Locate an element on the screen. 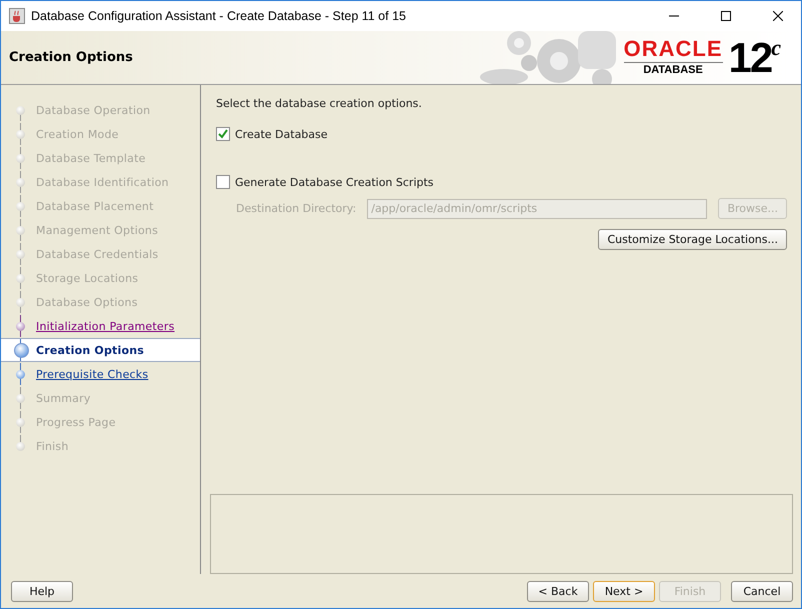  step-link: Prerequisite Checks is located at coordinates (92, 374).